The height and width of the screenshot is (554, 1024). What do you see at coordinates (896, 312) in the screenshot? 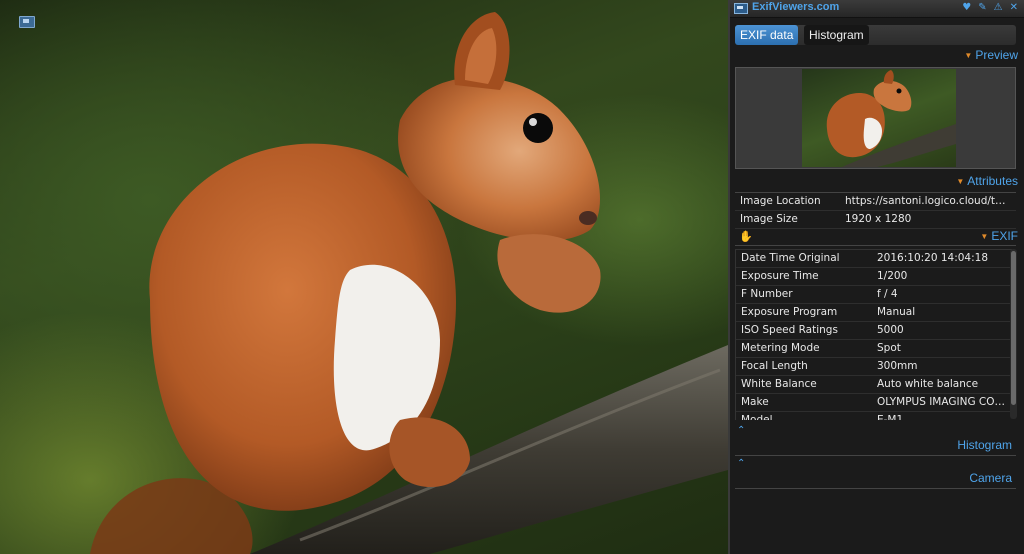
I see `exif-value: Manual` at bounding box center [896, 312].